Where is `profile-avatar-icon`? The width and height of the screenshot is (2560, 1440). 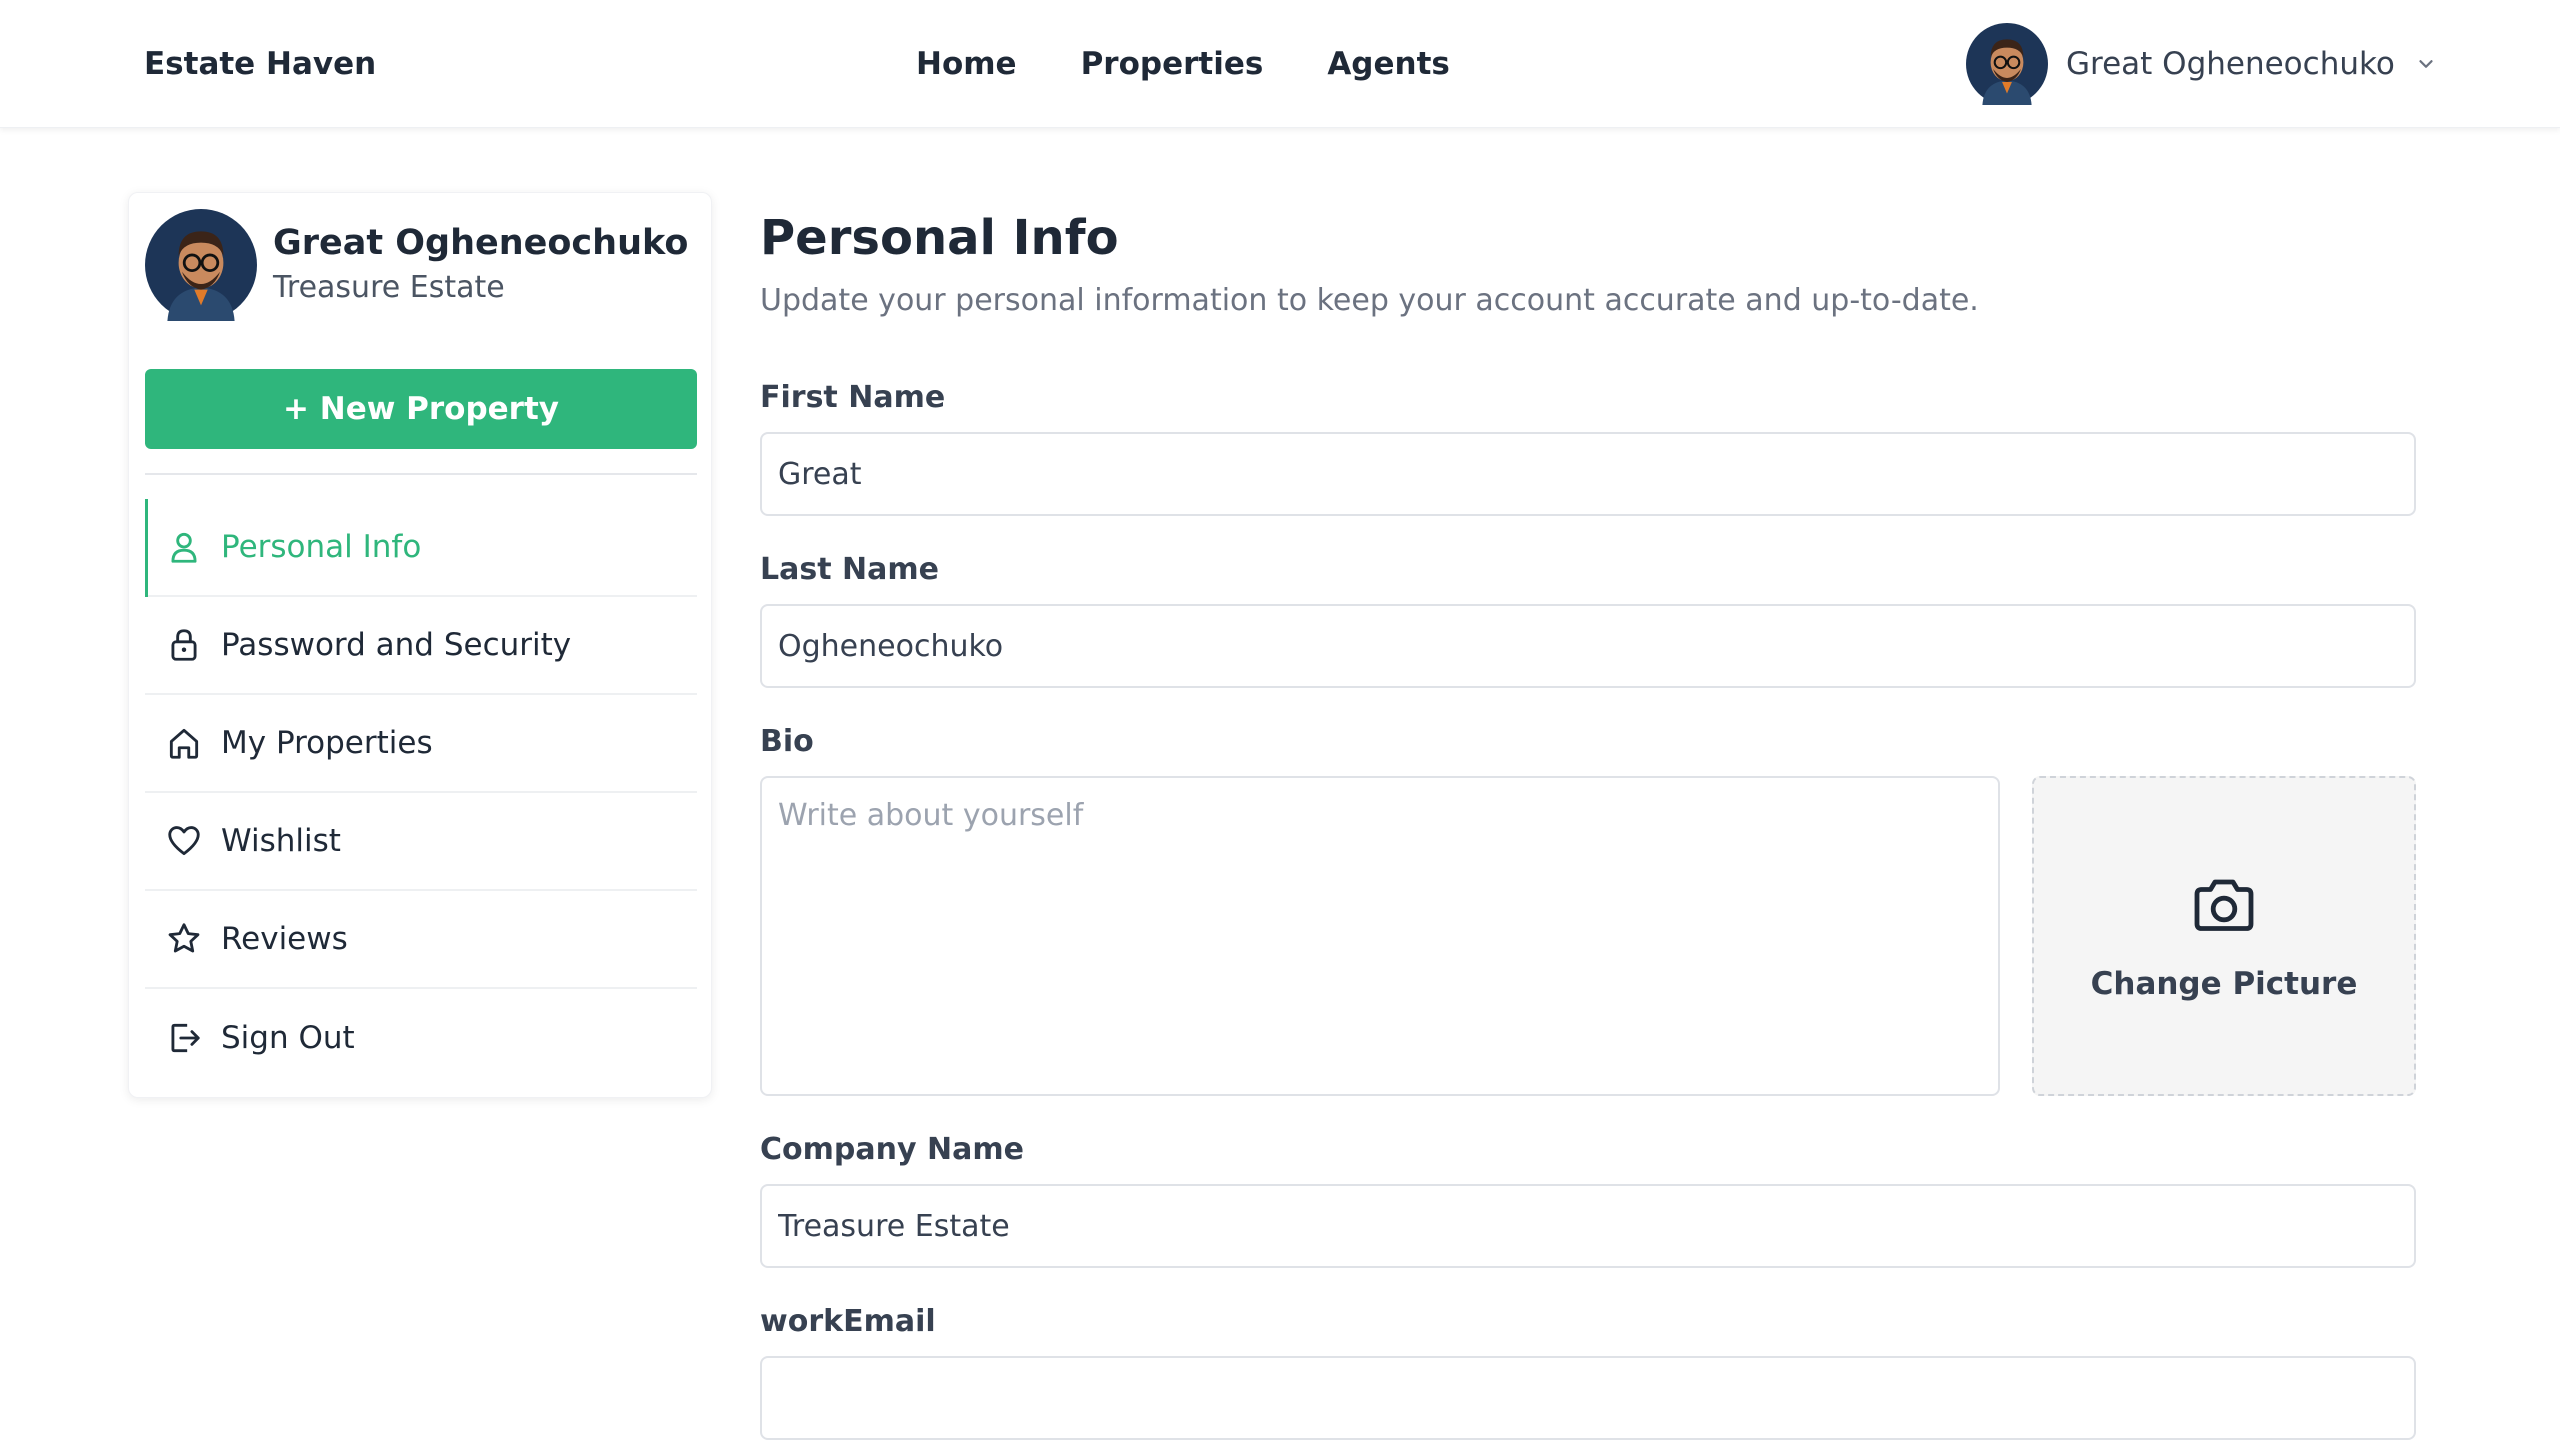 profile-avatar-icon is located at coordinates (201, 265).